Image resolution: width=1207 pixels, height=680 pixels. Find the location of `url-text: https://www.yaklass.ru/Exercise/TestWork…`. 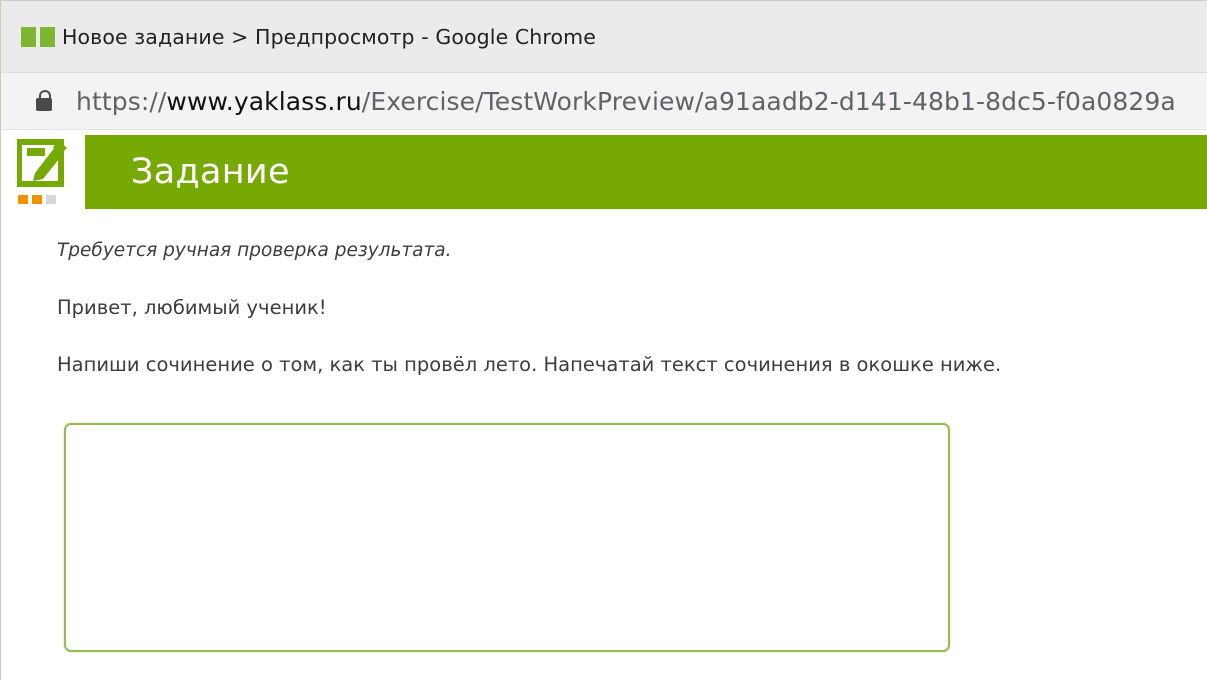

url-text: https://www.yaklass.ru/Exercise/TestWork… is located at coordinates (626, 101).